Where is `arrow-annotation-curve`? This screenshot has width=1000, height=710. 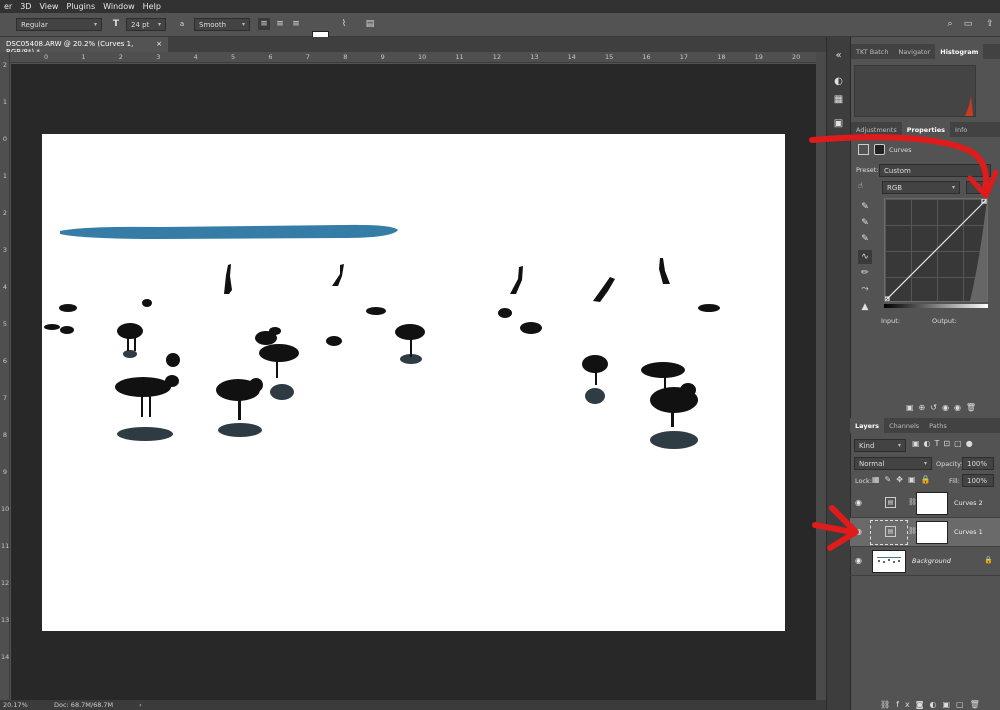
arrow-annotation-curve is located at coordinates (899, 162).